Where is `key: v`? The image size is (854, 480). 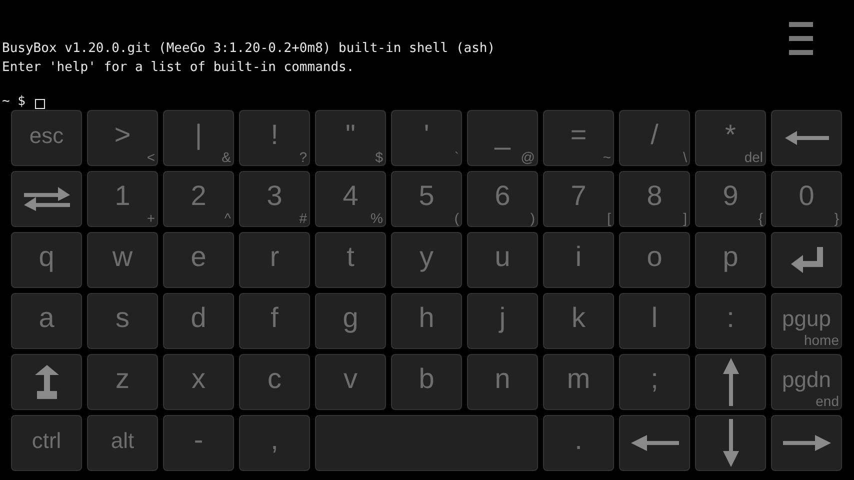
key: v is located at coordinates (350, 382).